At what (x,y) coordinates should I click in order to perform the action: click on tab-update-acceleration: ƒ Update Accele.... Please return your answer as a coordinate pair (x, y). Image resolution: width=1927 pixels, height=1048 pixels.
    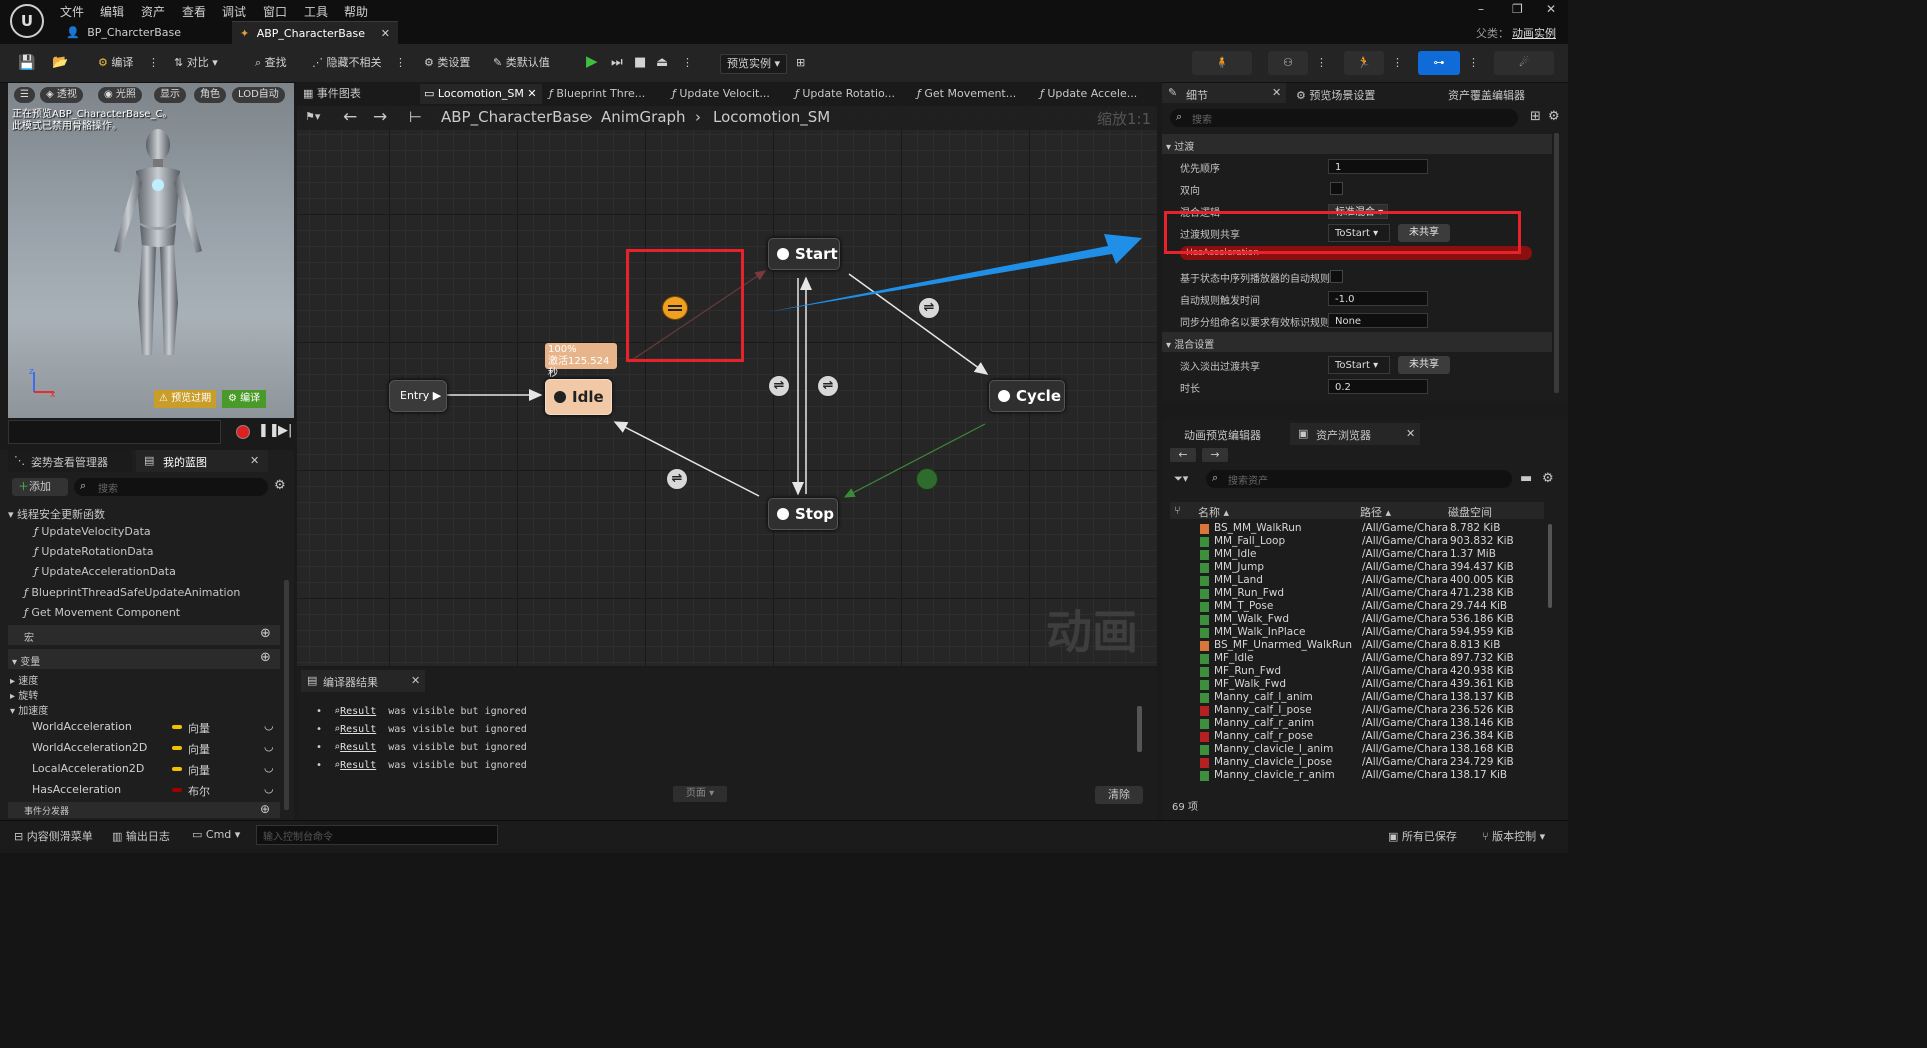
    Looking at the image, I should click on (1088, 94).